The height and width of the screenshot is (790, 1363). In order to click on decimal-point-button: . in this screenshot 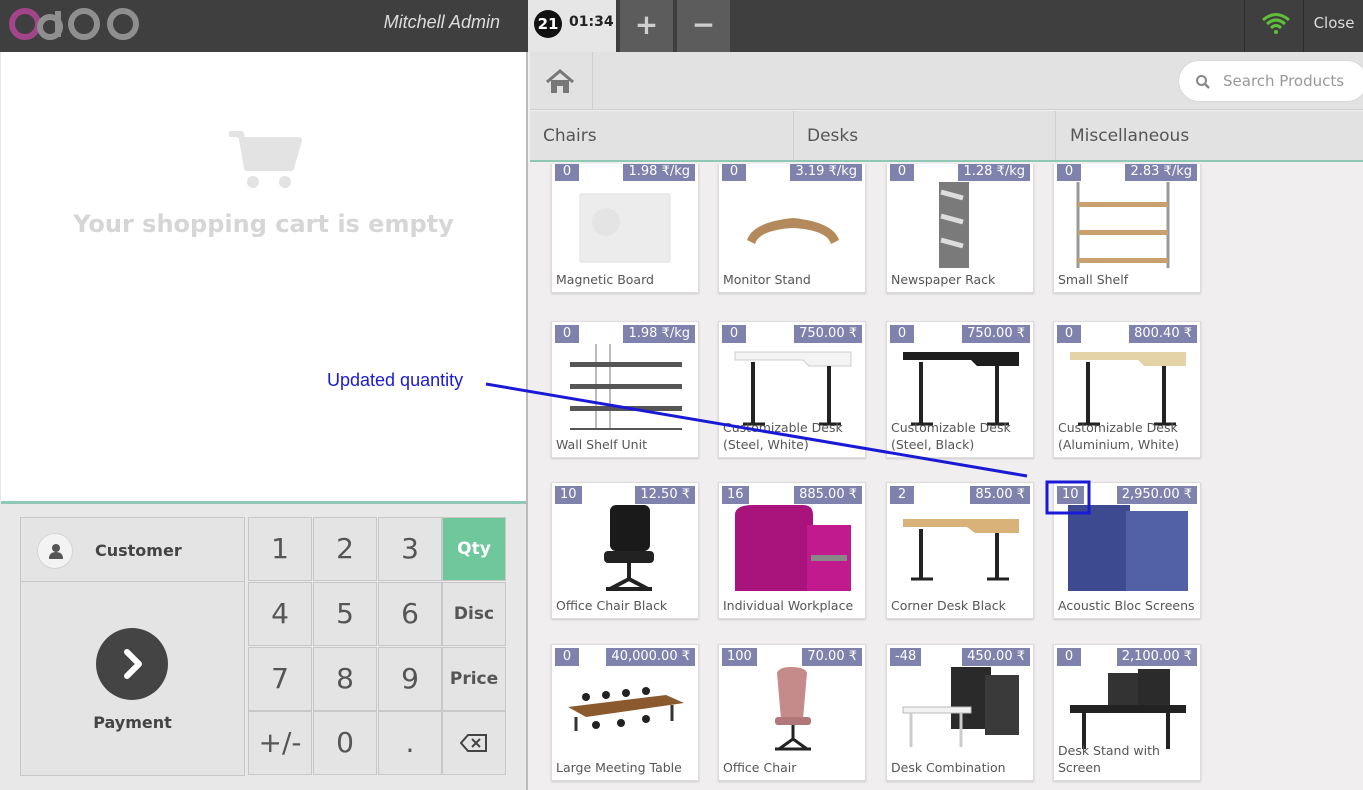, I will do `click(410, 743)`.